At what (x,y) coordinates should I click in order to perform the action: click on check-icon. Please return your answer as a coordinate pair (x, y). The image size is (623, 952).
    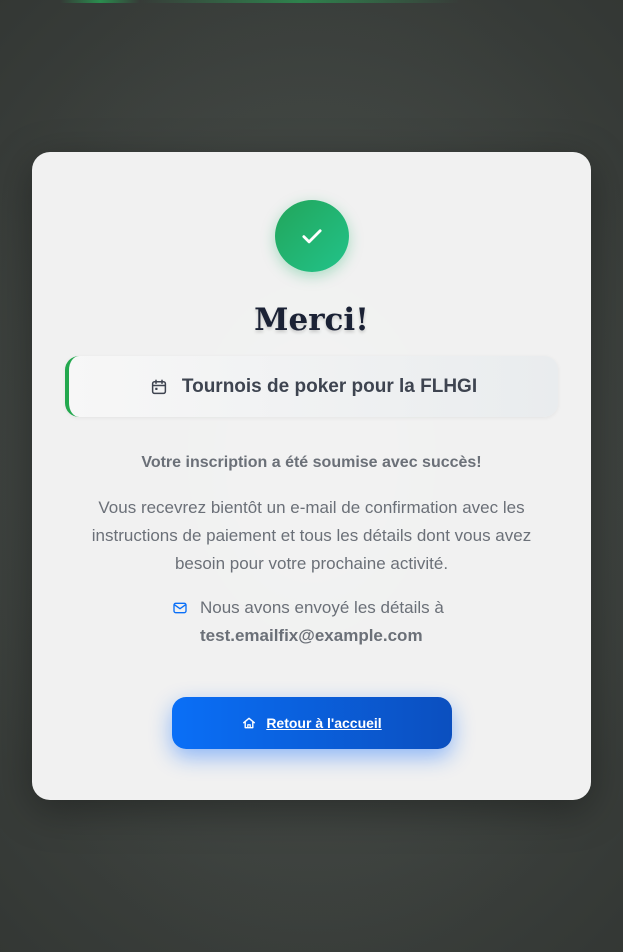
    Looking at the image, I should click on (312, 236).